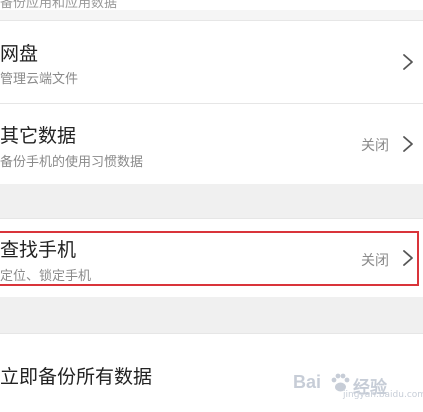 The image size is (423, 412). I want to click on row-subtitle: 定位、锁定手机, so click(46, 276).